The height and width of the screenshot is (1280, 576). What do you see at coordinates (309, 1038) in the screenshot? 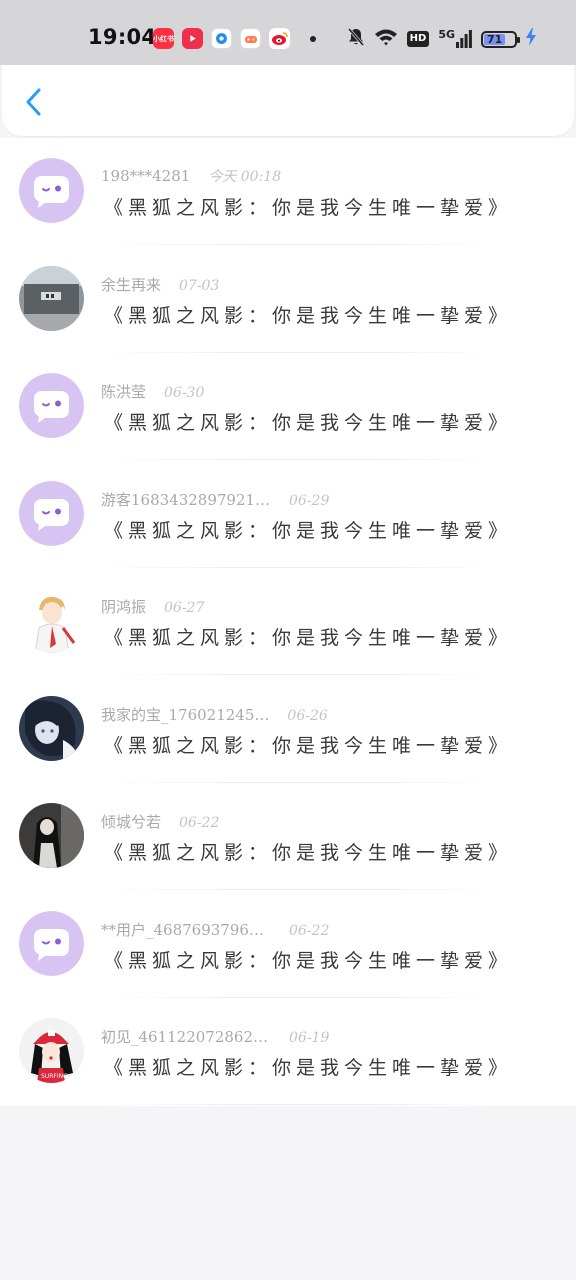
I see `comment-date: 06-19` at bounding box center [309, 1038].